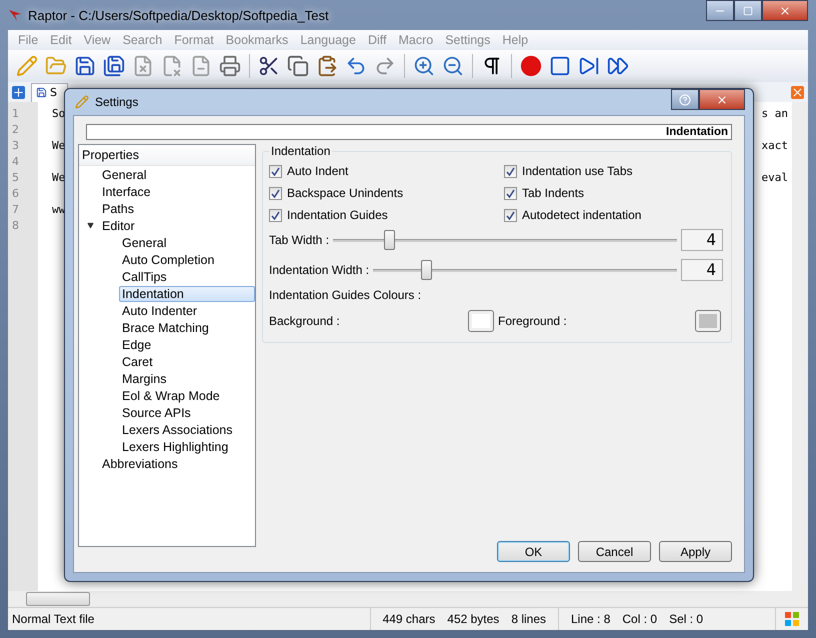  Describe the element at coordinates (775, 114) in the screenshot. I see `code-text: s an` at that location.